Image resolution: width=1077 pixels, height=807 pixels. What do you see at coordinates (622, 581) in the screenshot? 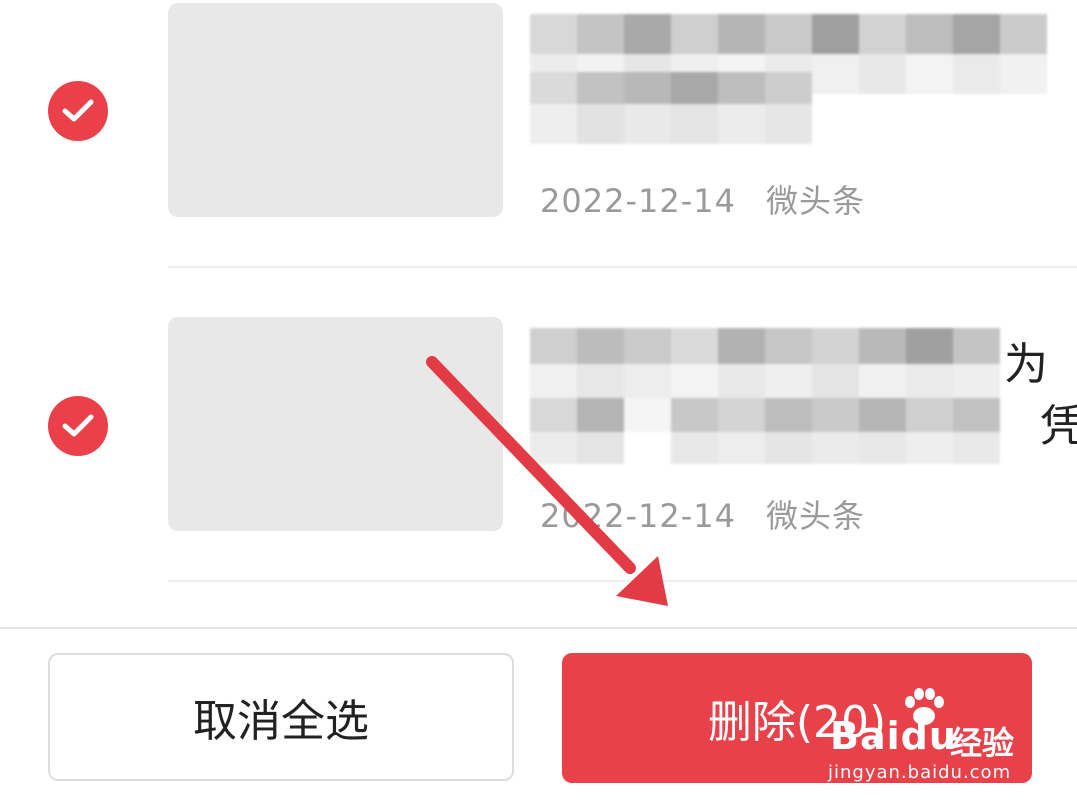
I see `divider` at bounding box center [622, 581].